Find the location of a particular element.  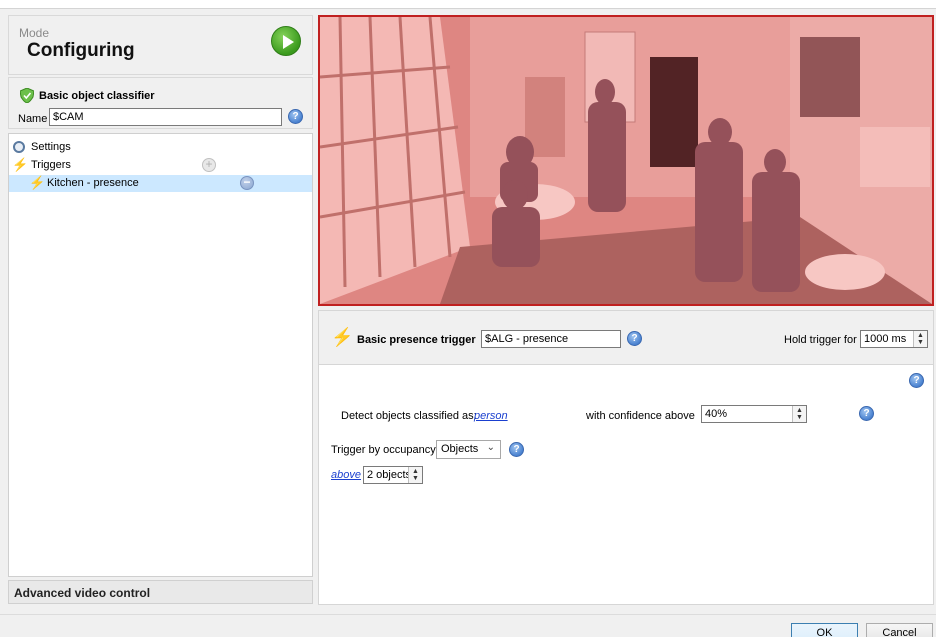

hold-trigger-spinbox: 1000 ms ▲ ▼ is located at coordinates (894, 339).